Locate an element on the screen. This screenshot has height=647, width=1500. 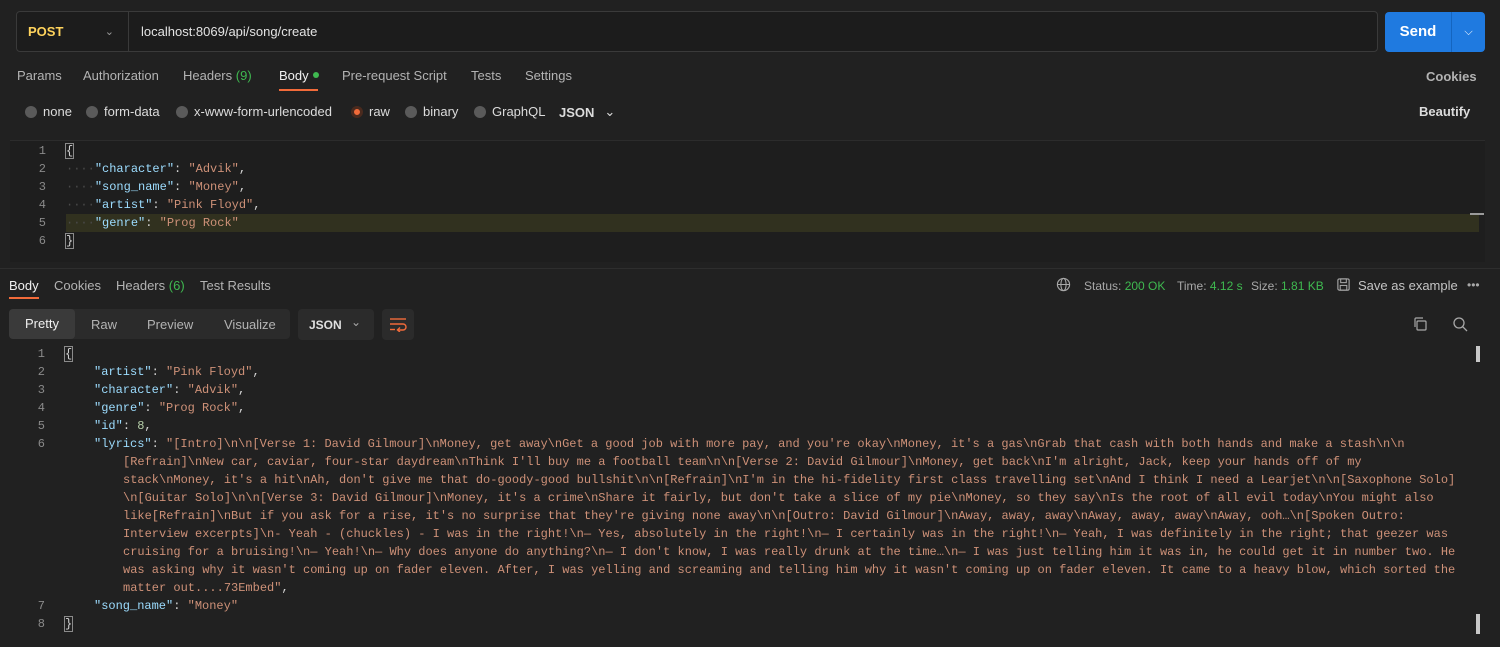
view-raw: Raw is located at coordinates (104, 324).